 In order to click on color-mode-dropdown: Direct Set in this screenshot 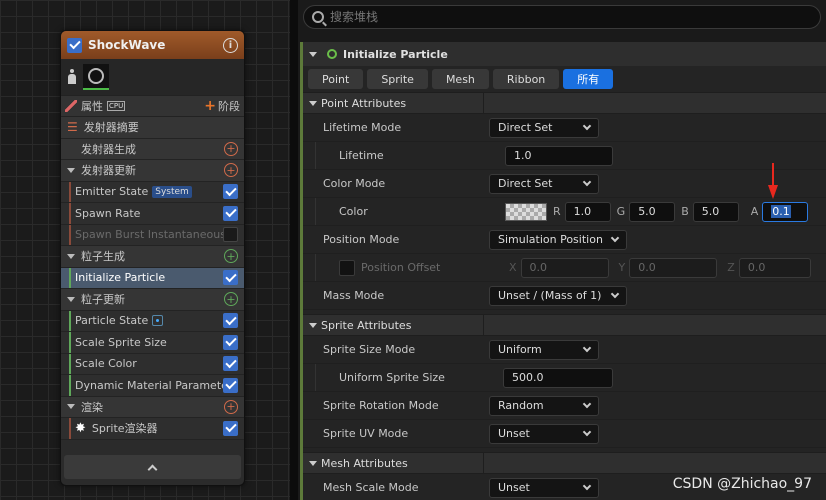, I will do `click(544, 183)`.